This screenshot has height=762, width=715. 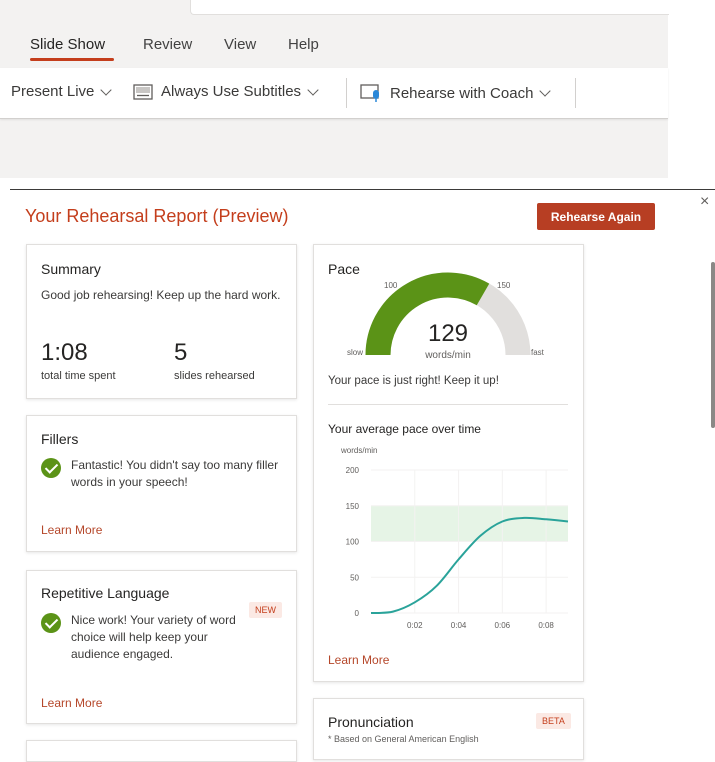 What do you see at coordinates (369, 93) in the screenshot?
I see `rehearse-coach-icon` at bounding box center [369, 93].